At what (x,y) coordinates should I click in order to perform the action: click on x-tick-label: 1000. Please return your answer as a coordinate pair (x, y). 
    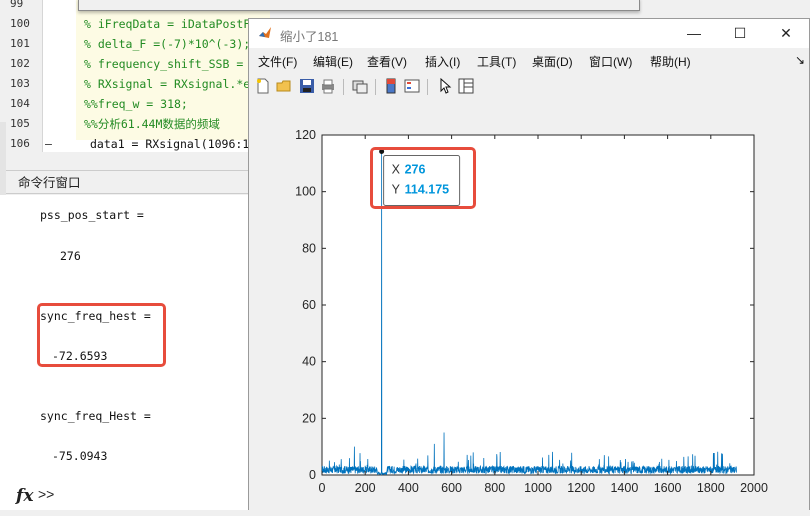
    Looking at the image, I should click on (538, 488).